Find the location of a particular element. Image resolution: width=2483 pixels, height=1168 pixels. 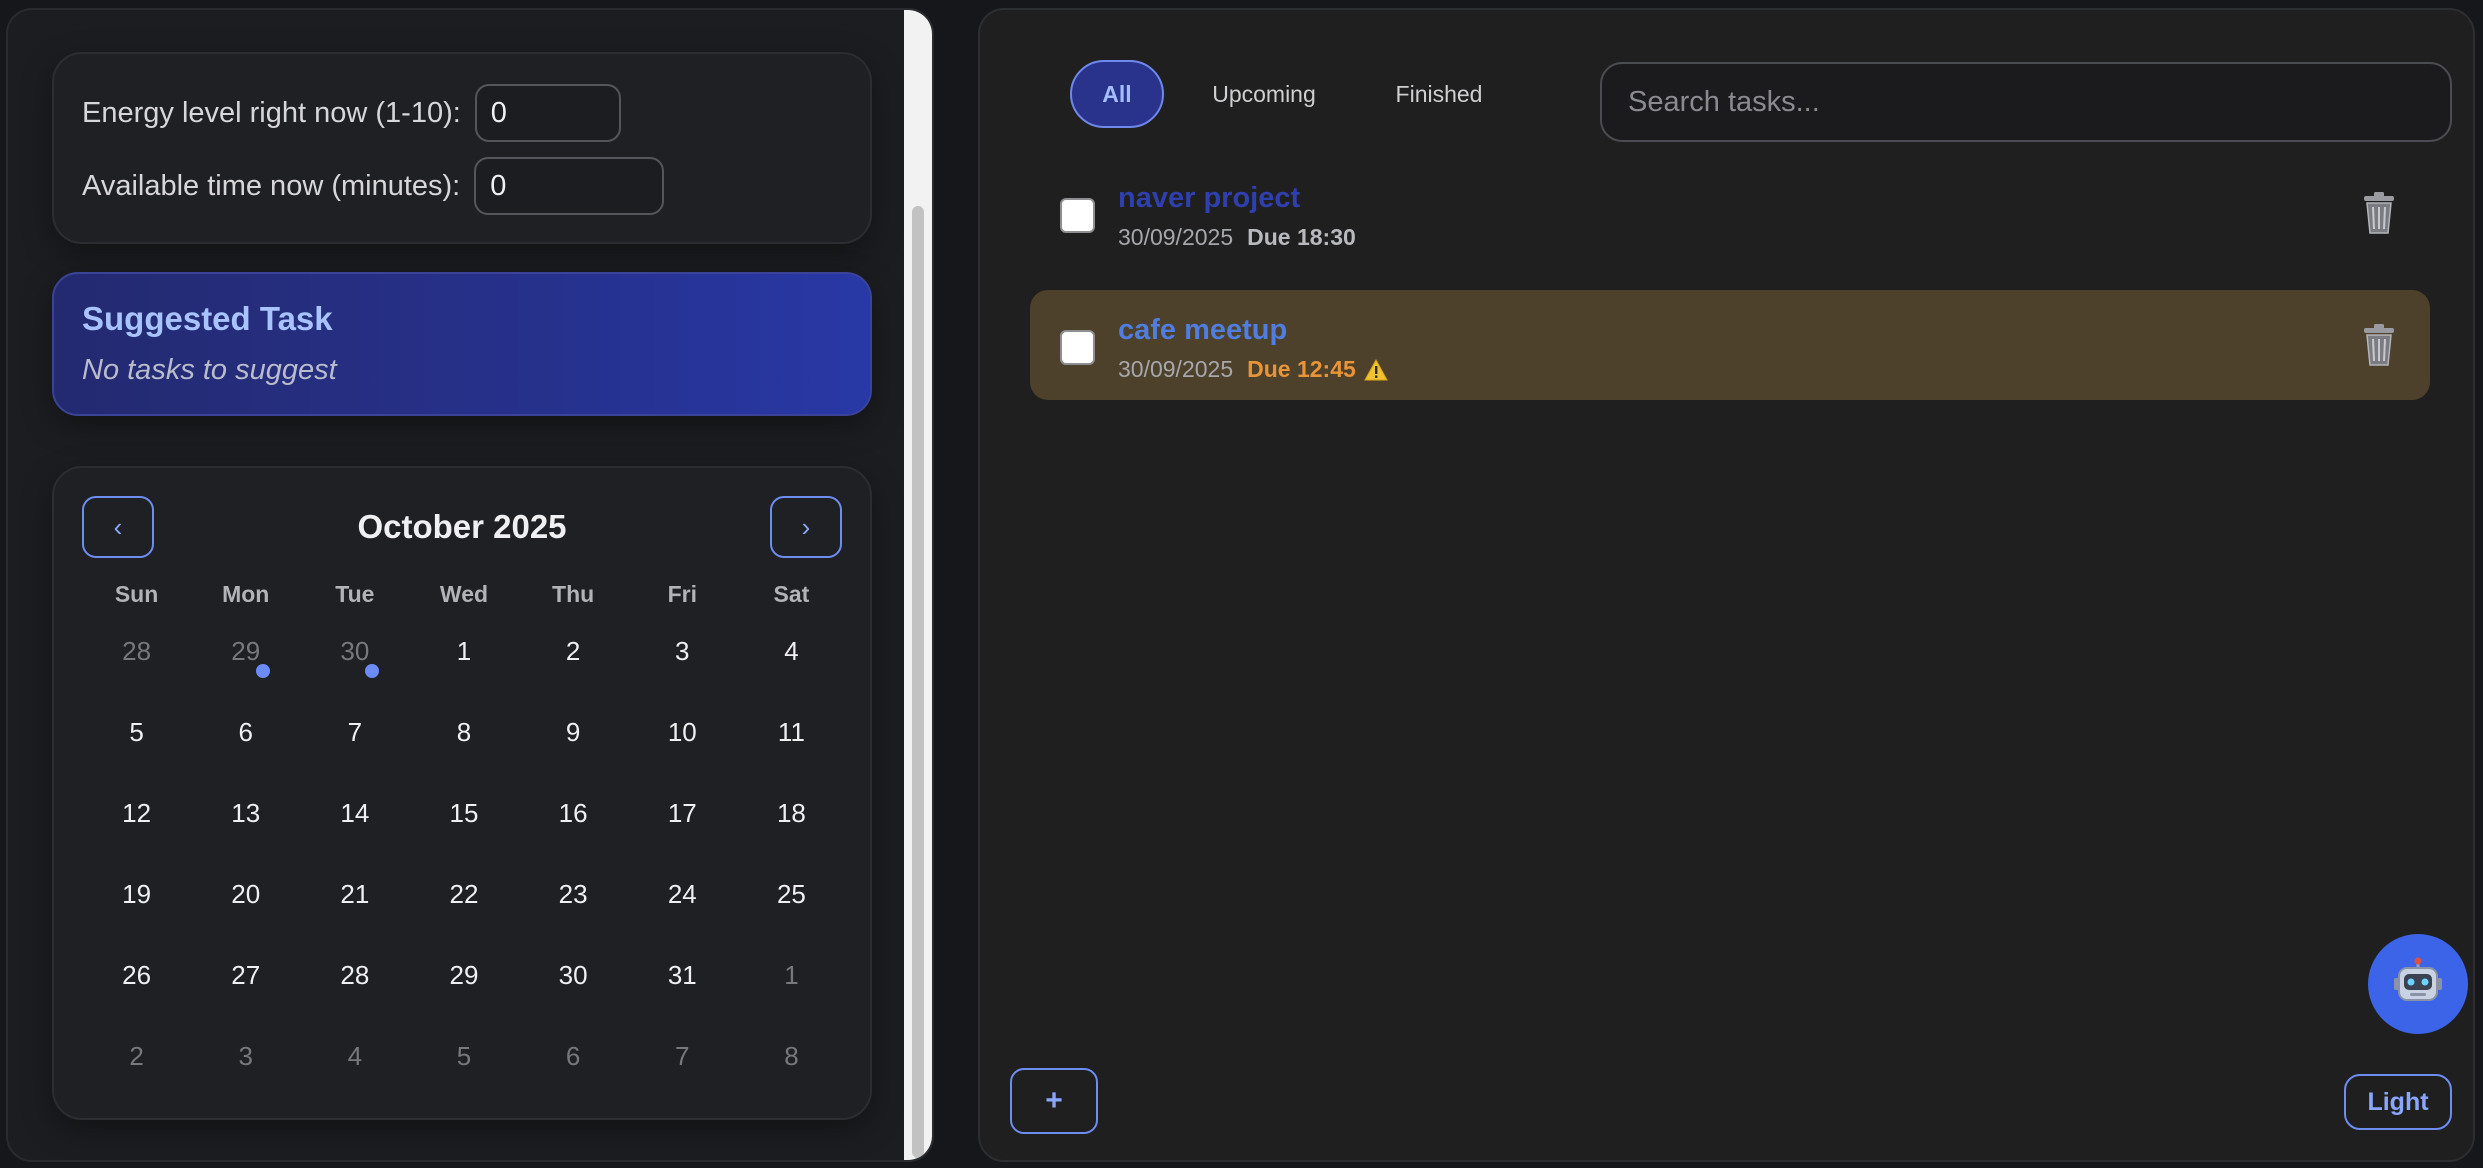

theme-toggle-button: Light is located at coordinates (2398, 1102).